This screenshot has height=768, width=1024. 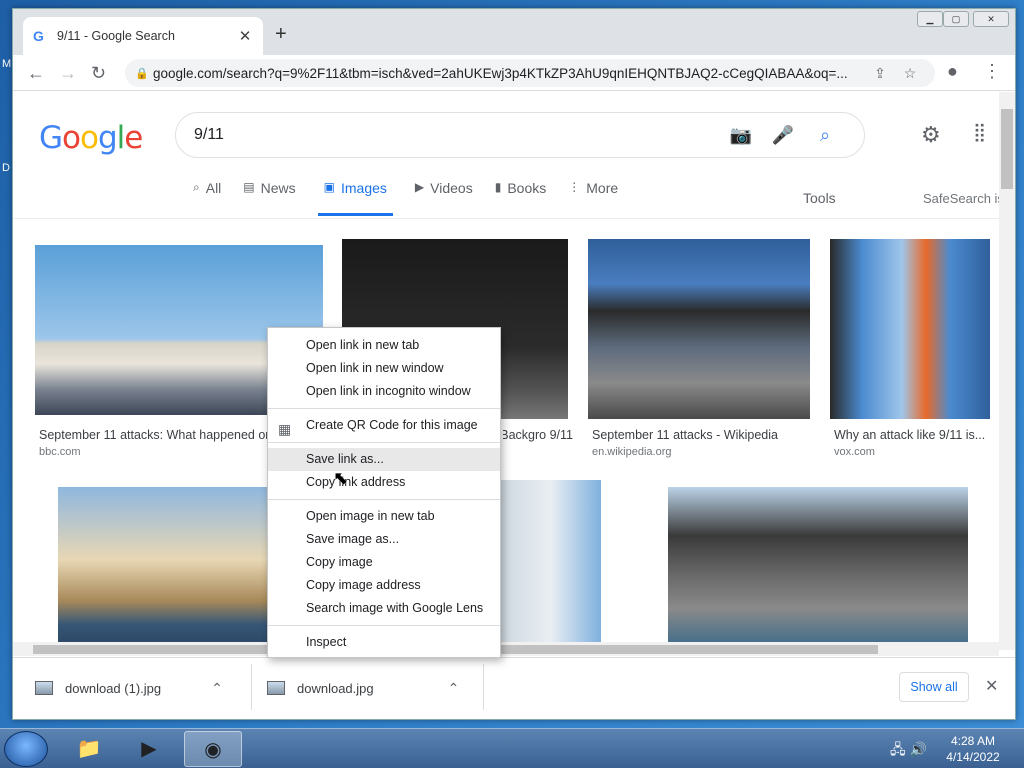 I want to click on menu-open-link-incognito: Open link in incognito window, so click(x=384, y=391).